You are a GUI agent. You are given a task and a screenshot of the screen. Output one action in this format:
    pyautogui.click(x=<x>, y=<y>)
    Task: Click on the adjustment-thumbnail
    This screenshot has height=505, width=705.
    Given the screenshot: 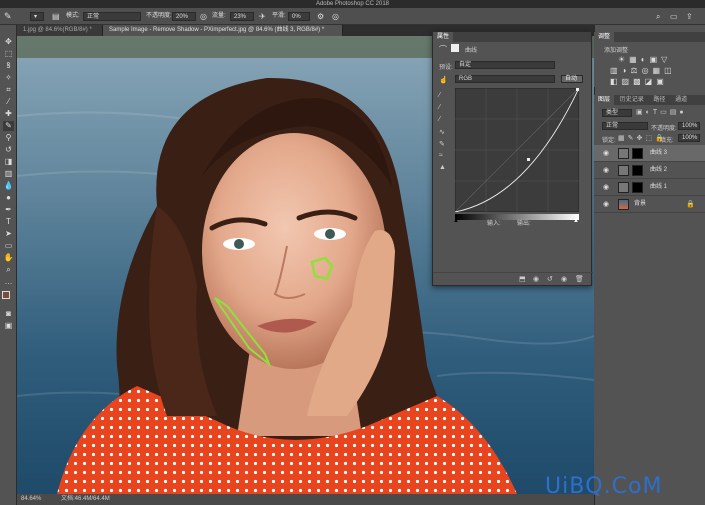 What is the action you would take?
    pyautogui.click(x=623, y=153)
    